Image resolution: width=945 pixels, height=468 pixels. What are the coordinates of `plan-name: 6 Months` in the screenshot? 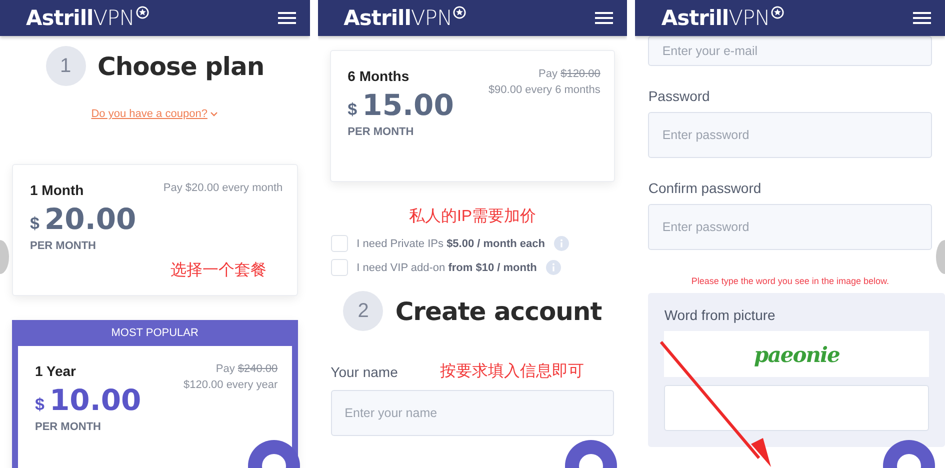 It's located at (379, 76).